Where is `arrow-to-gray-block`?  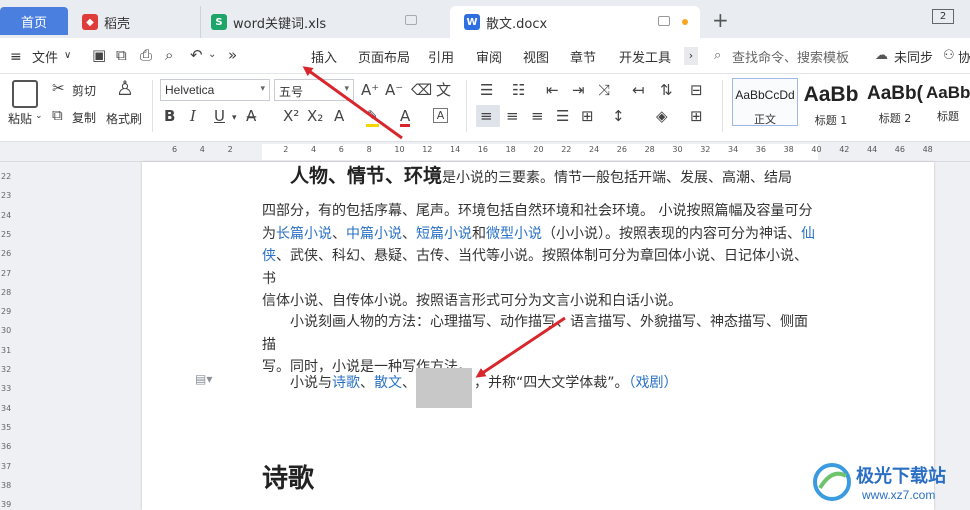
arrow-to-gray-block is located at coordinates (520, 347).